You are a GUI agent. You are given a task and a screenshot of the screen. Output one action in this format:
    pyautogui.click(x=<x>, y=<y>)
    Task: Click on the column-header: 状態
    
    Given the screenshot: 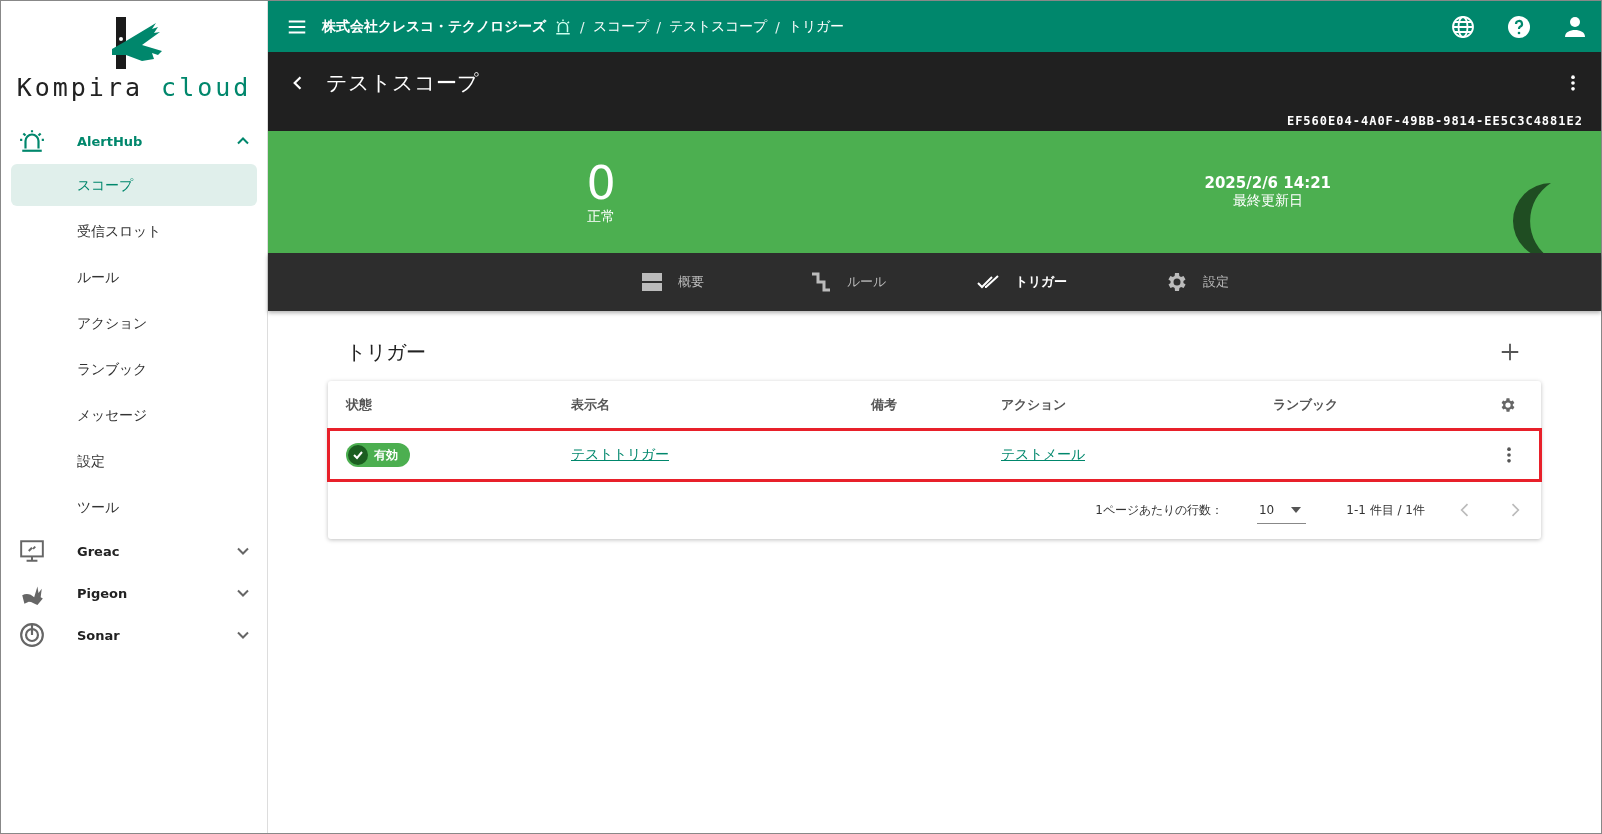 What is the action you would take?
    pyautogui.click(x=358, y=404)
    